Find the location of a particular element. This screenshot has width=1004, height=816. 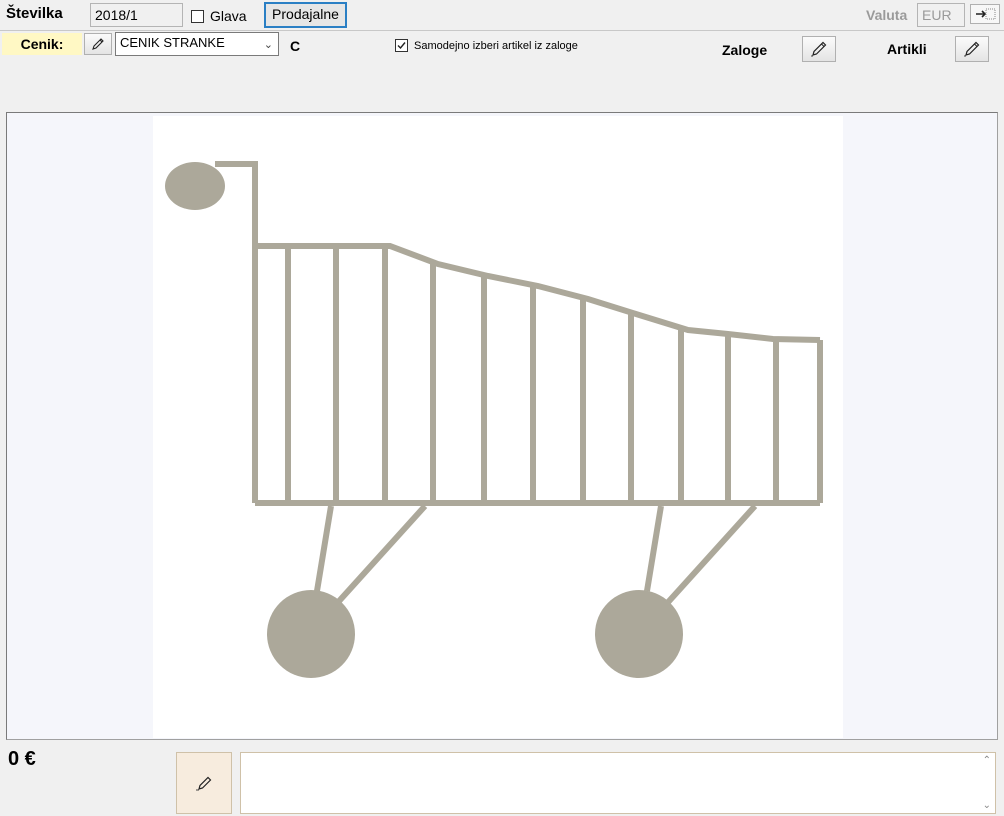

valuta-field: EUR is located at coordinates (941, 15).